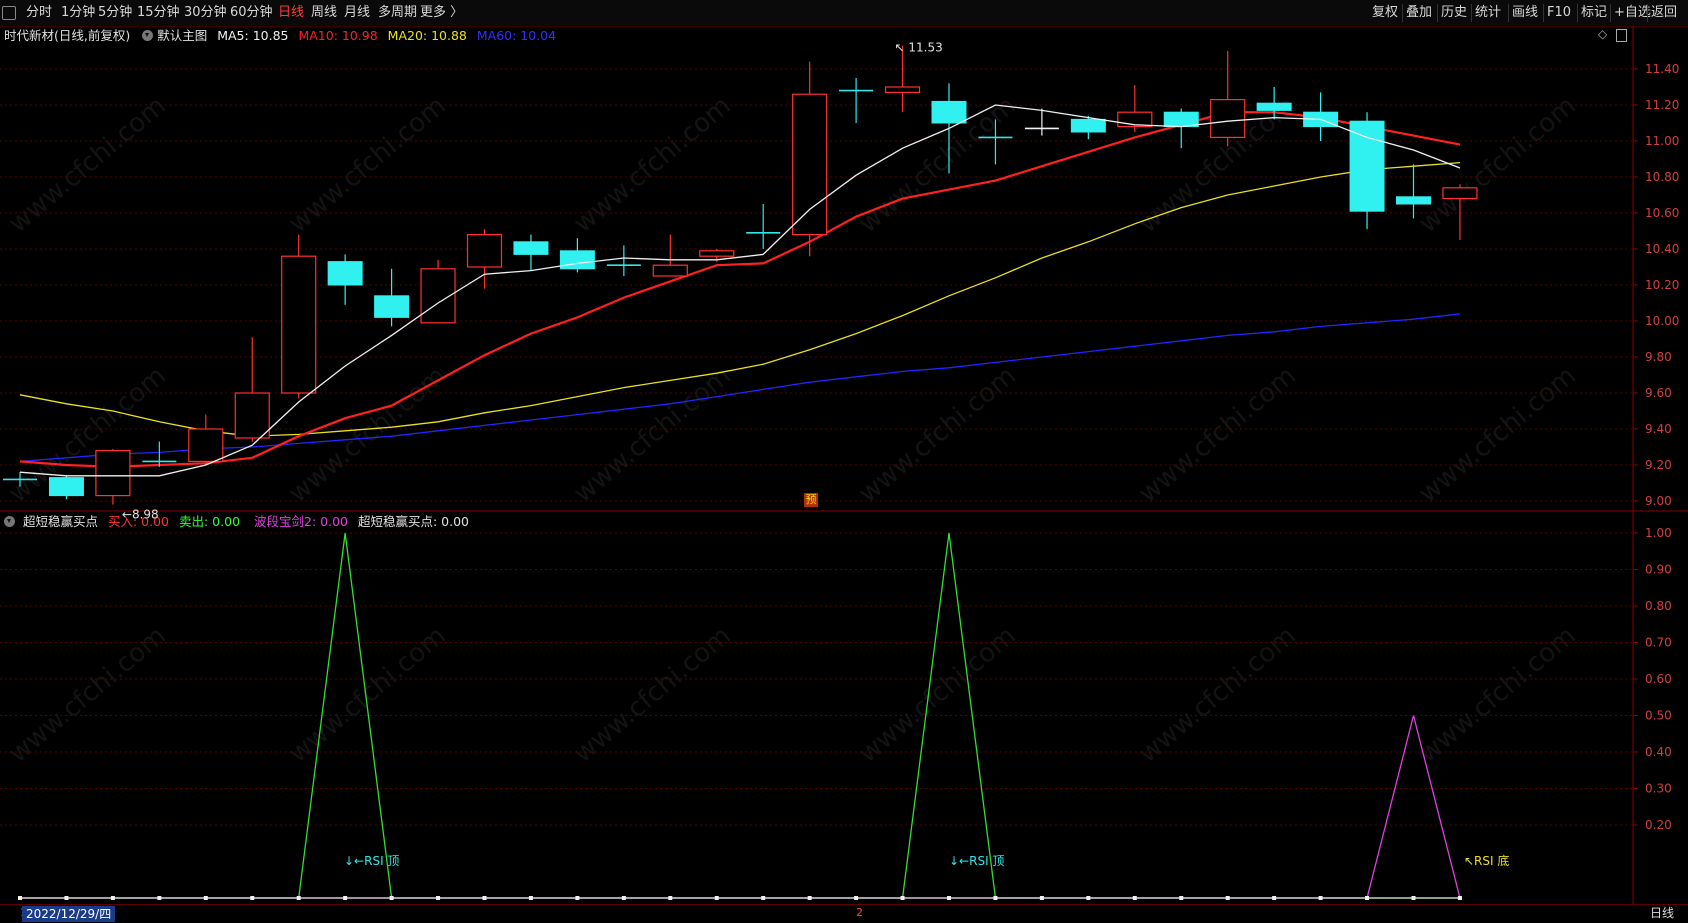 This screenshot has width=1688, height=923. Describe the element at coordinates (1662, 213) in the screenshot. I see `price-tick-label: 10.60` at that location.